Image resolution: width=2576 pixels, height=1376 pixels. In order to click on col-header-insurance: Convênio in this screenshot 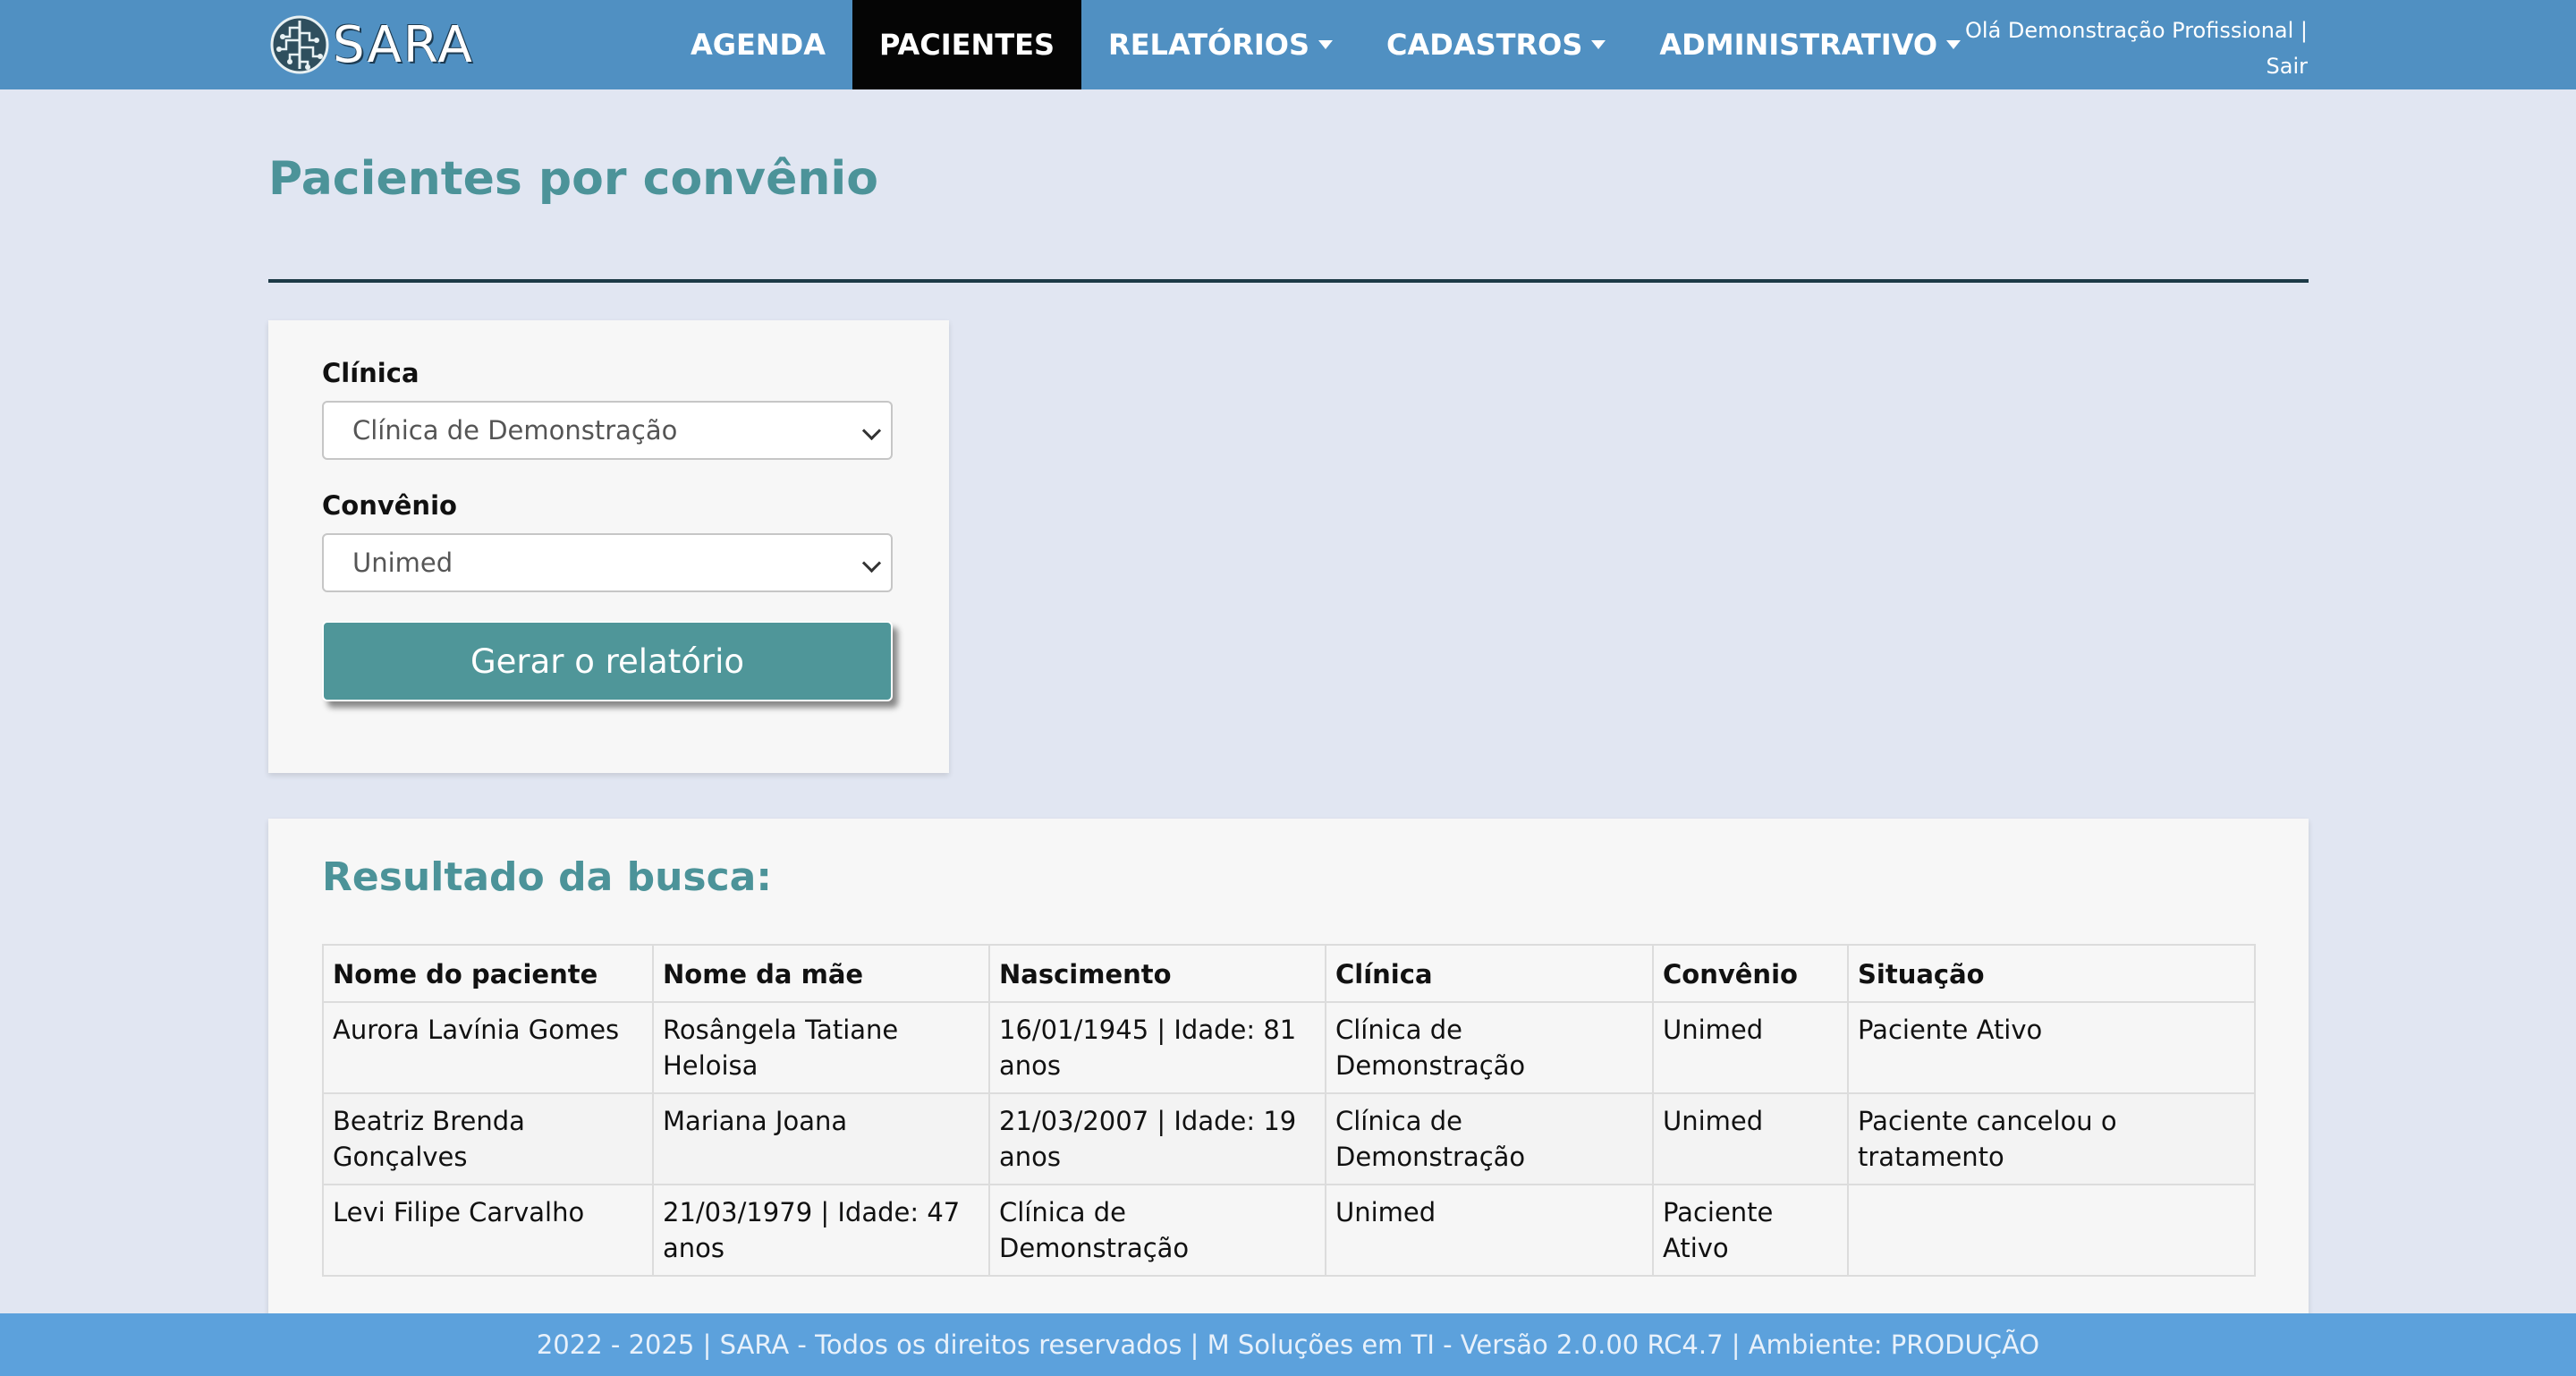, I will do `click(1750, 974)`.